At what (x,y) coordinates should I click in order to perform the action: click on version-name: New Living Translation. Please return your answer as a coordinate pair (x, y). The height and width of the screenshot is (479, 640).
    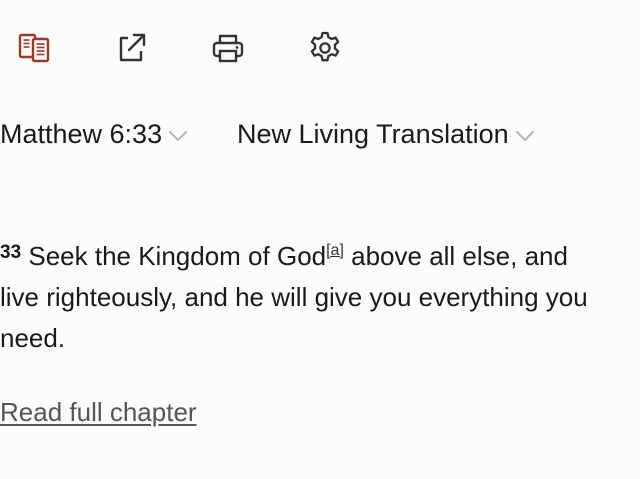
    Looking at the image, I should click on (373, 134).